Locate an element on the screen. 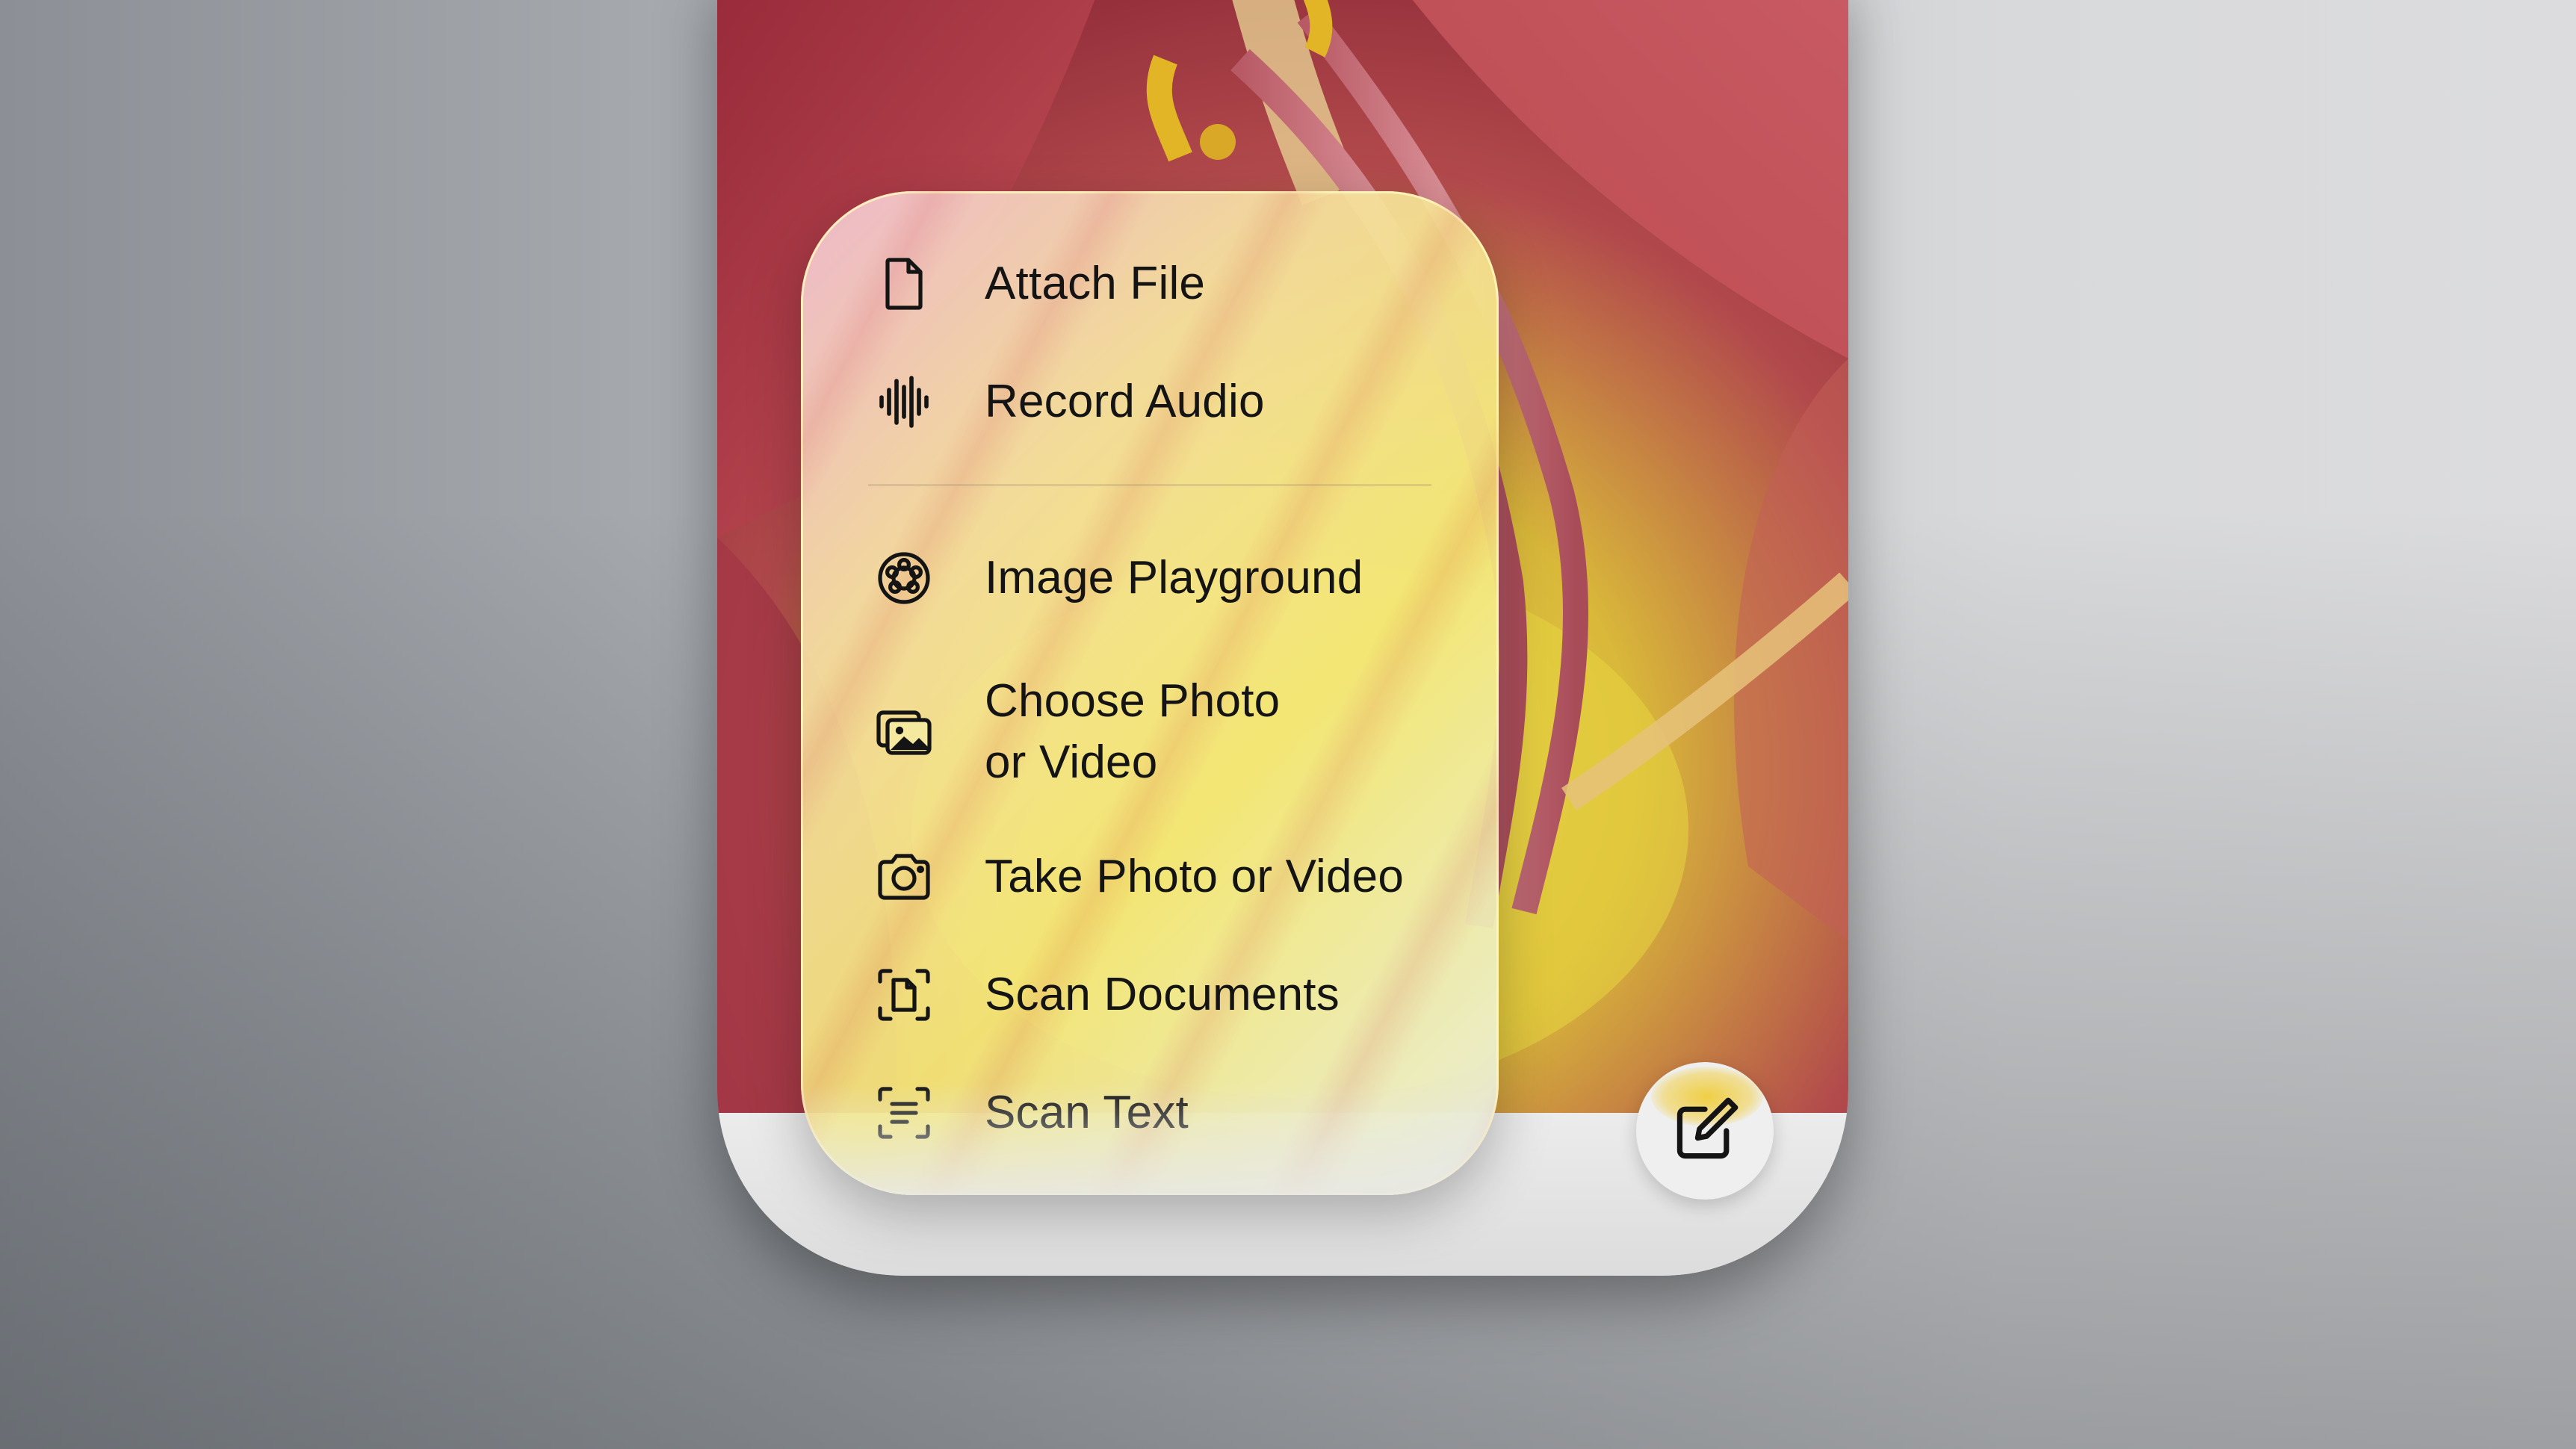 Image resolution: width=2576 pixels, height=1449 pixels. scan-document-icon is located at coordinates (904, 995).